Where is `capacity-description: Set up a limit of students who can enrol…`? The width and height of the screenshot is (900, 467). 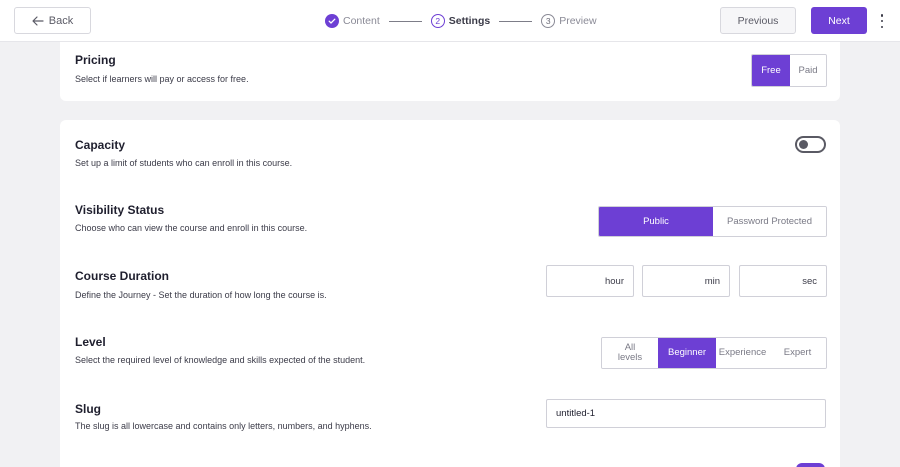 capacity-description: Set up a limit of students who can enrol… is located at coordinates (184, 163).